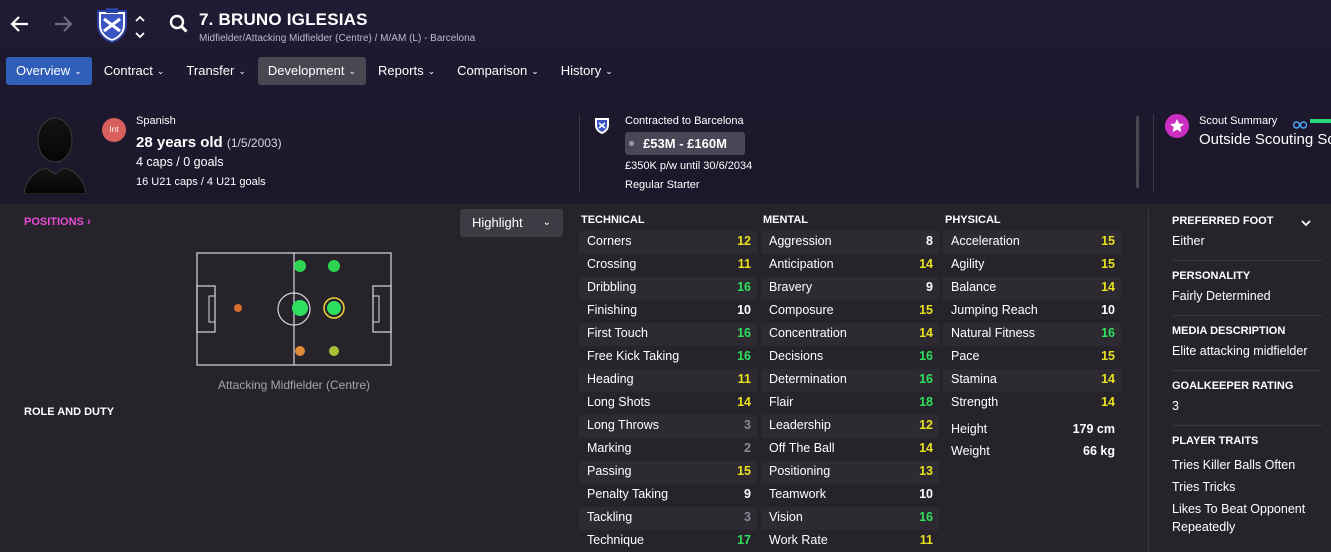 The height and width of the screenshot is (552, 1331). I want to click on date-of-birth: (1/5/2003), so click(254, 143).